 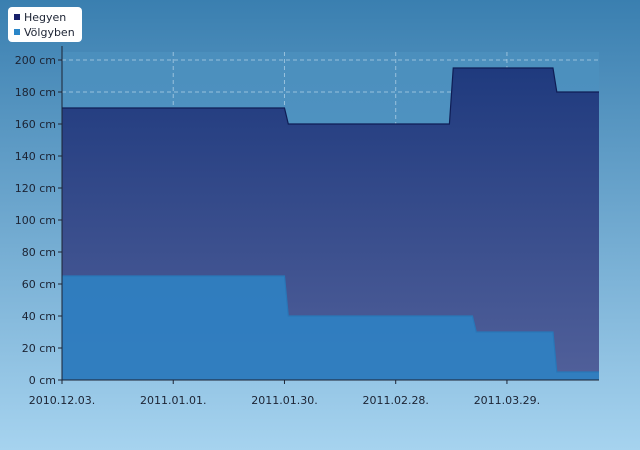 I want to click on x-tick-label: 2011.01.01., so click(x=173, y=400).